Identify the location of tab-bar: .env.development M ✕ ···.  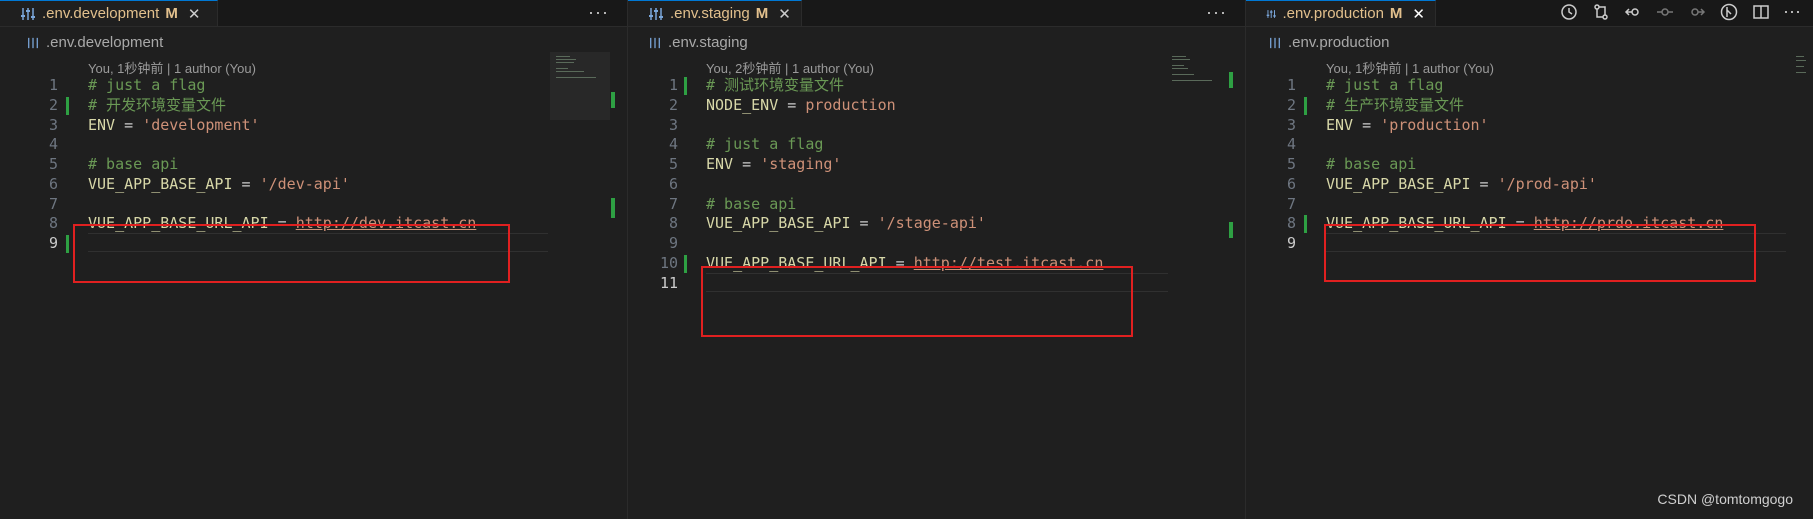
(313, 13).